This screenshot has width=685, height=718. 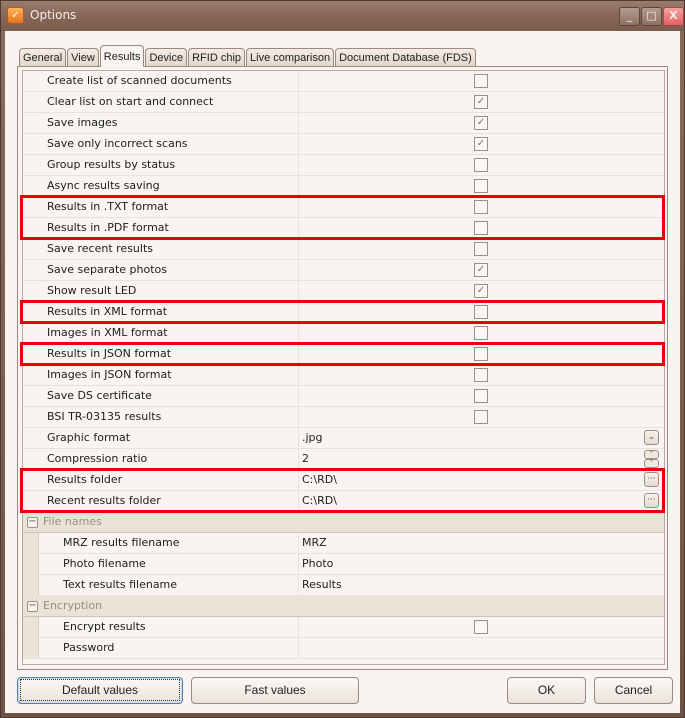 What do you see at coordinates (43, 57) in the screenshot?
I see `tab-general: General` at bounding box center [43, 57].